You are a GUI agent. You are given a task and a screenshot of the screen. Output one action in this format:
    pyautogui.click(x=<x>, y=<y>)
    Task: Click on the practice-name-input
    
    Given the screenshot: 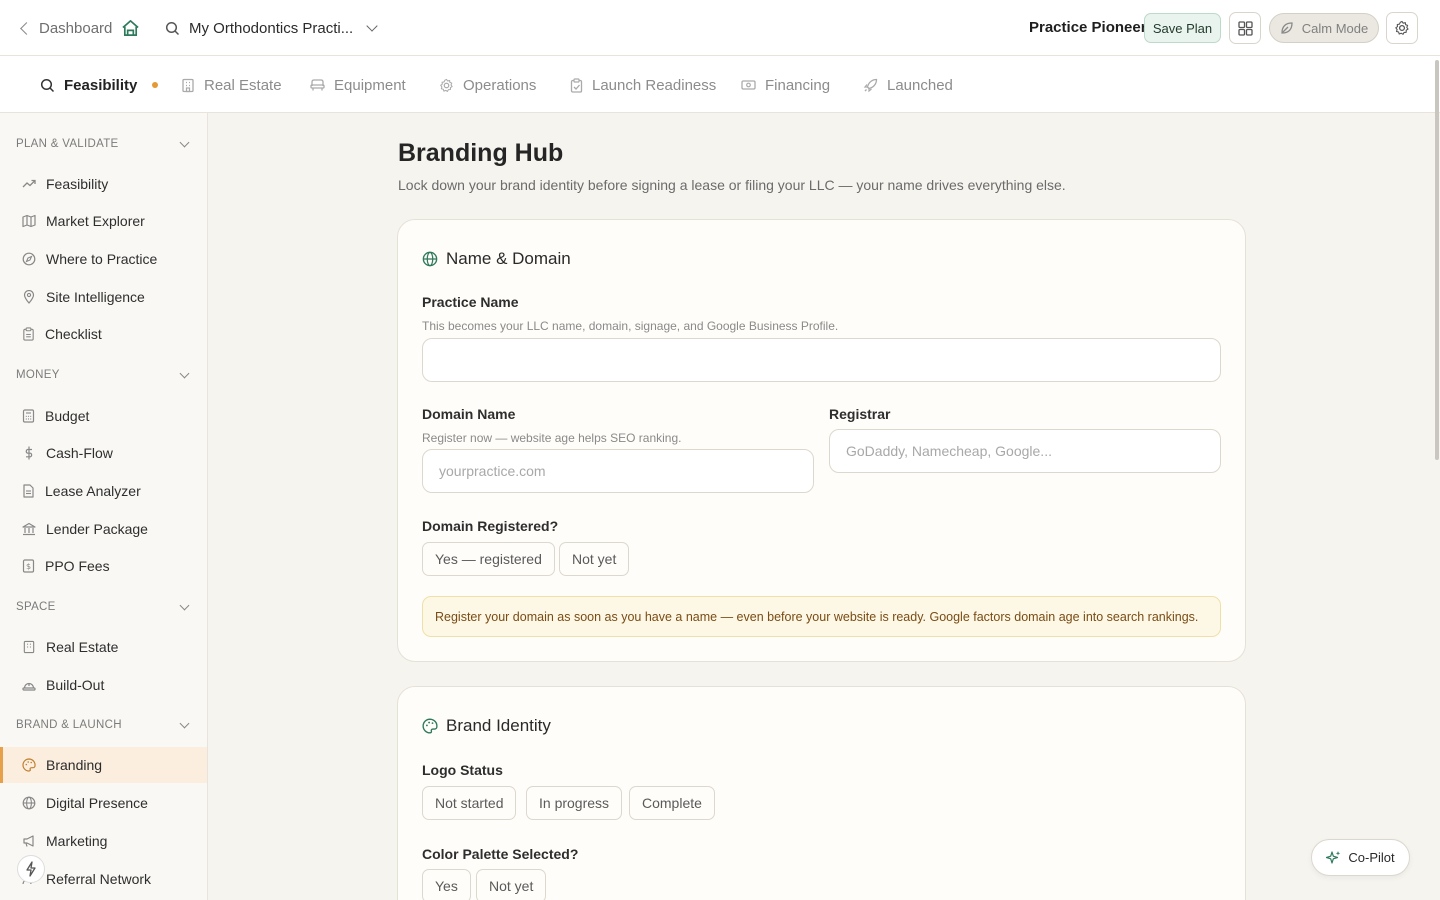 What is the action you would take?
    pyautogui.click(x=821, y=360)
    